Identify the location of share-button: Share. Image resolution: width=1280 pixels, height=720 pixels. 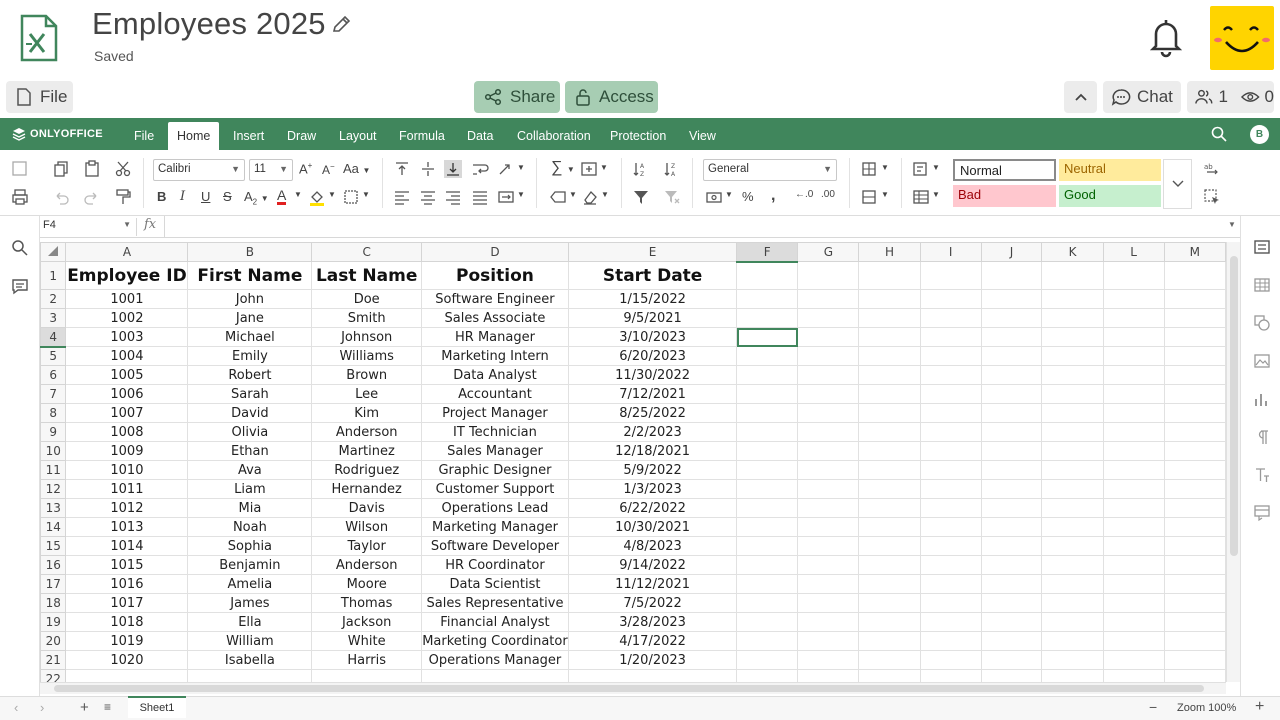
(517, 97).